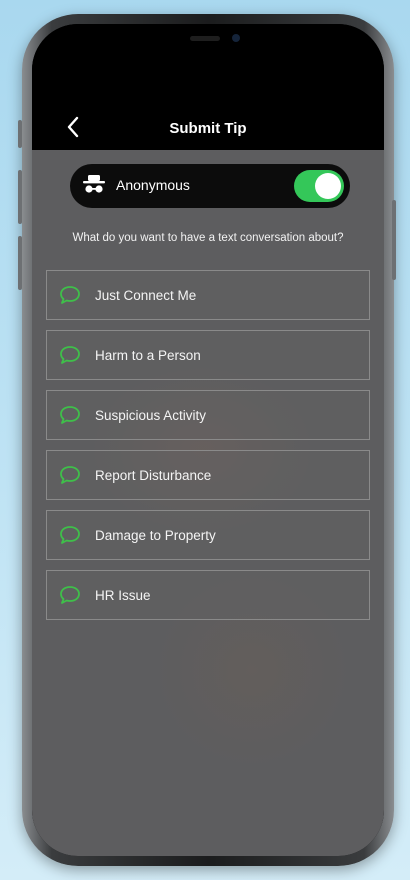 The width and height of the screenshot is (410, 880). What do you see at coordinates (208, 595) in the screenshot?
I see `option-hr-issue: HR Issue` at bounding box center [208, 595].